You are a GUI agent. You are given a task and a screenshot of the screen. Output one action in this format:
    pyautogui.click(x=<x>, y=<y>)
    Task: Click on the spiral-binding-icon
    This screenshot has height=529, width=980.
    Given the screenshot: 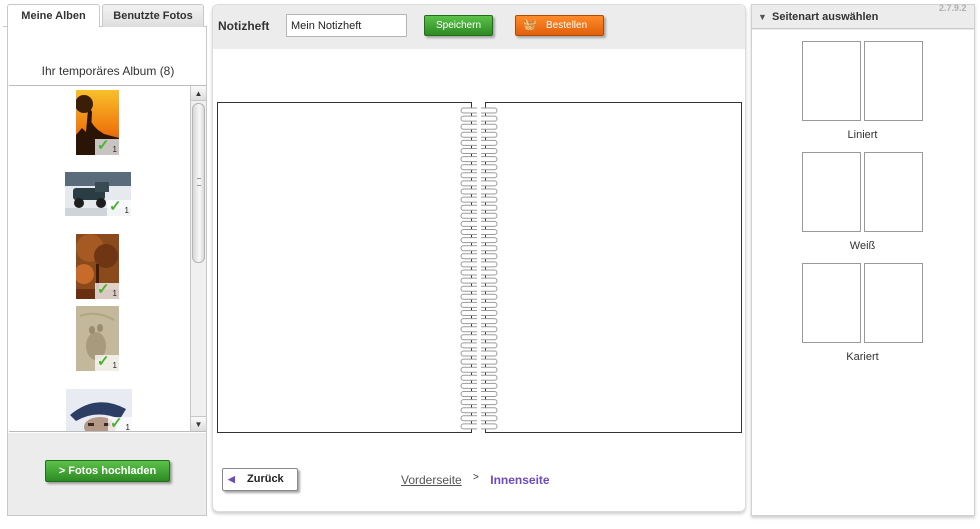 What is the action you would take?
    pyautogui.click(x=479, y=269)
    